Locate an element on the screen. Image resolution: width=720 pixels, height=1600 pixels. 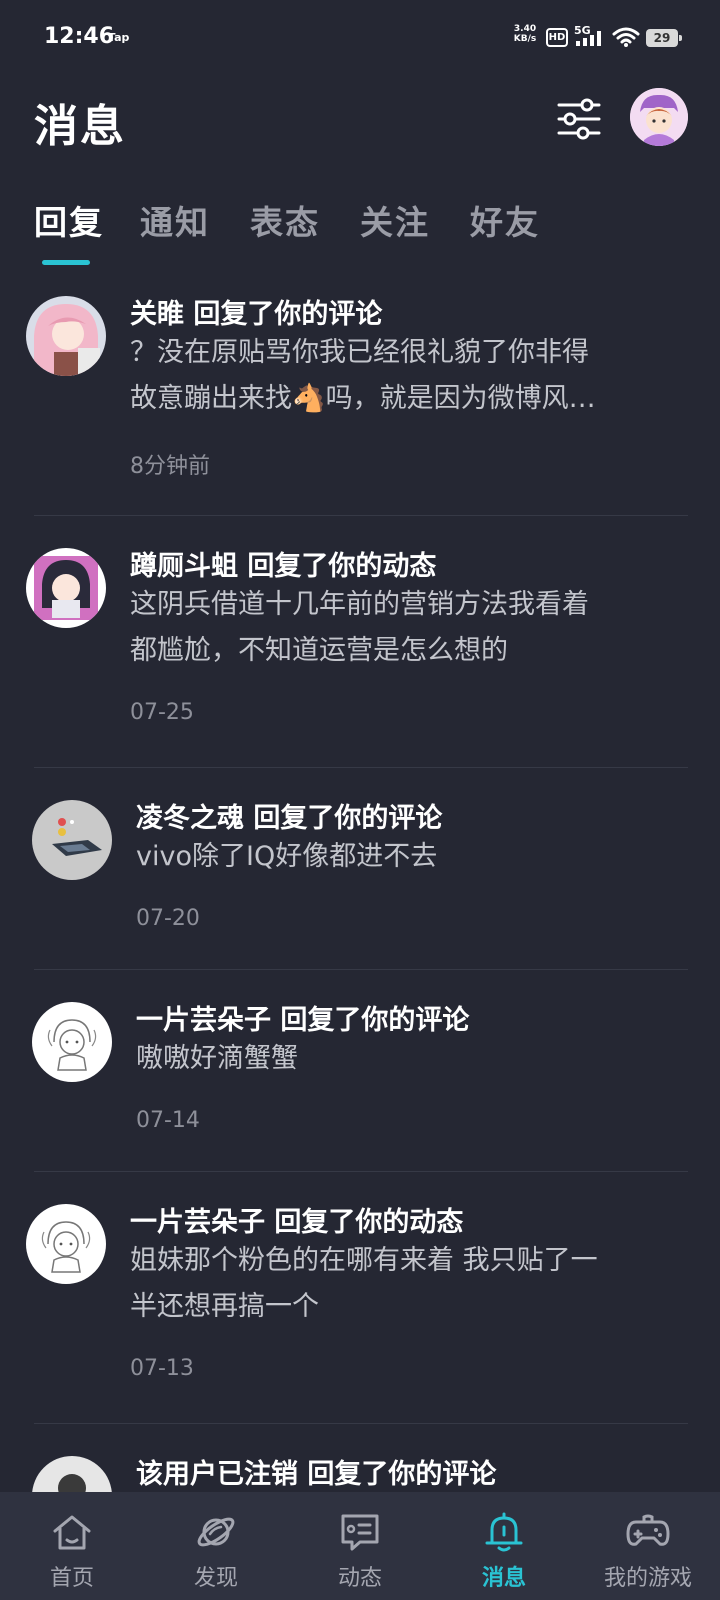
message-line: vivo除了IQ好像都进不去 is located at coordinates (287, 856).